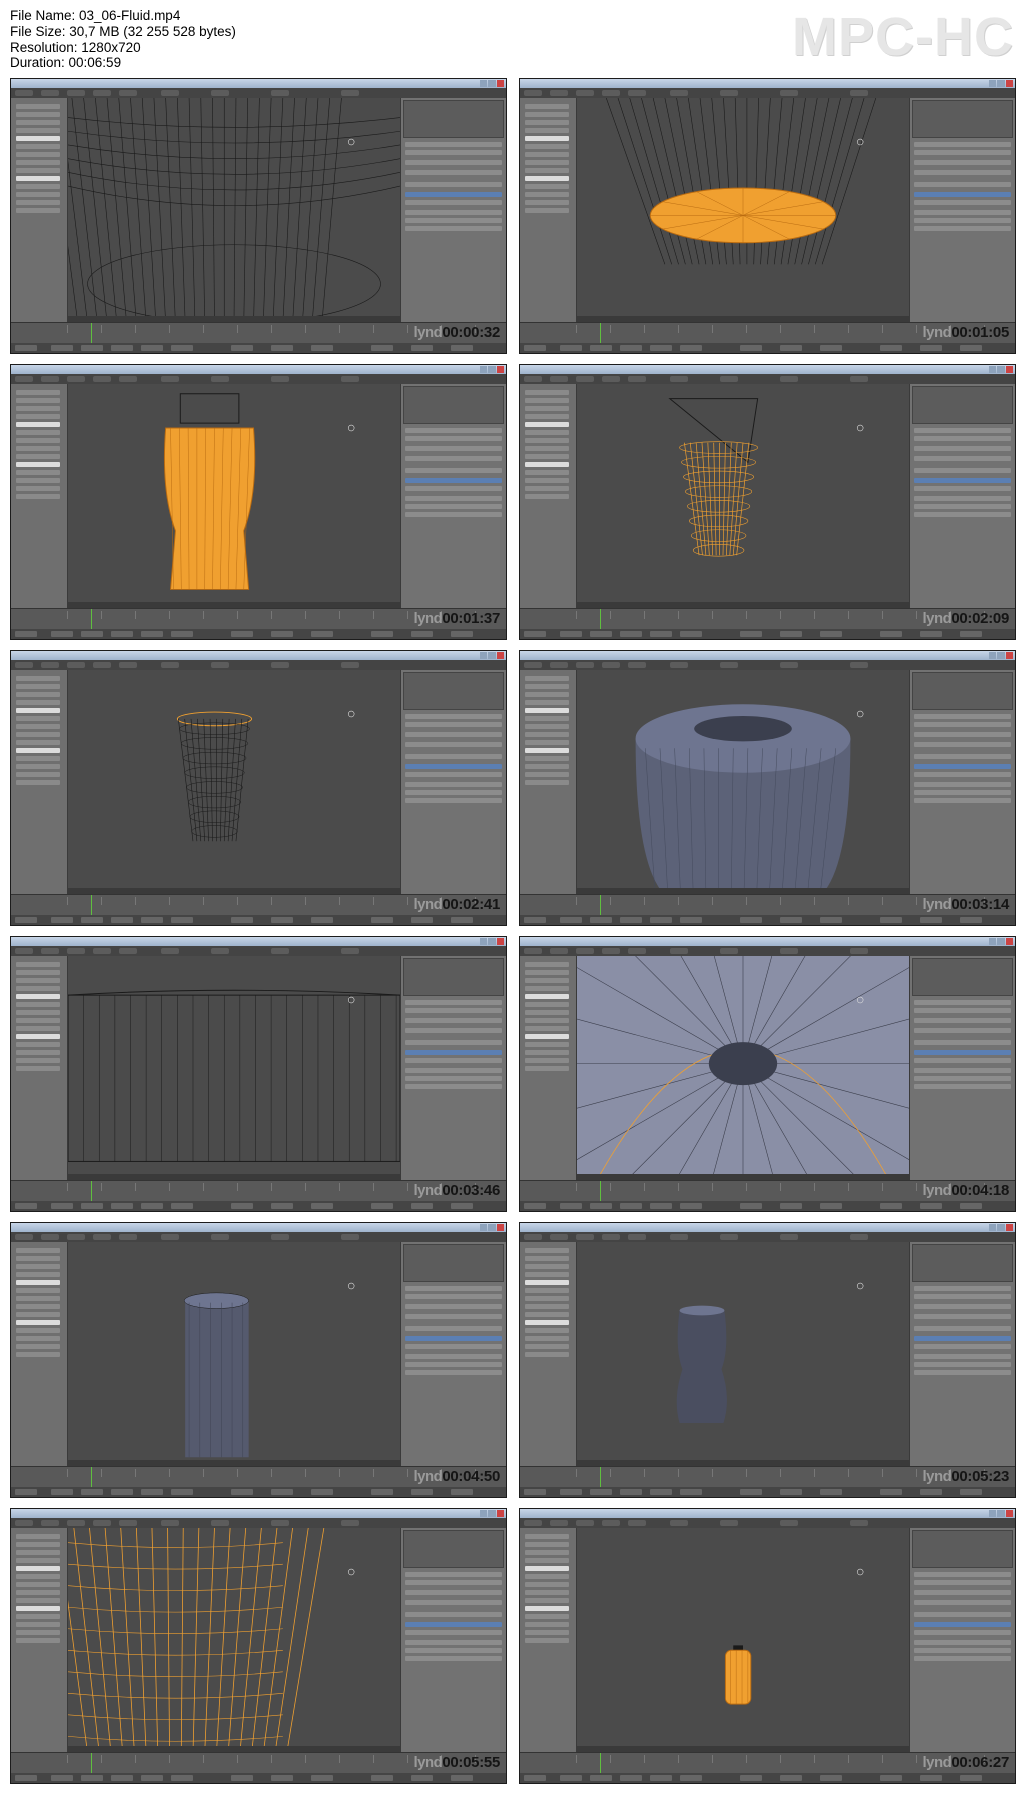  What do you see at coordinates (767, 1360) in the screenshot?
I see `video-thumbnail: lynd 00:05:23` at bounding box center [767, 1360].